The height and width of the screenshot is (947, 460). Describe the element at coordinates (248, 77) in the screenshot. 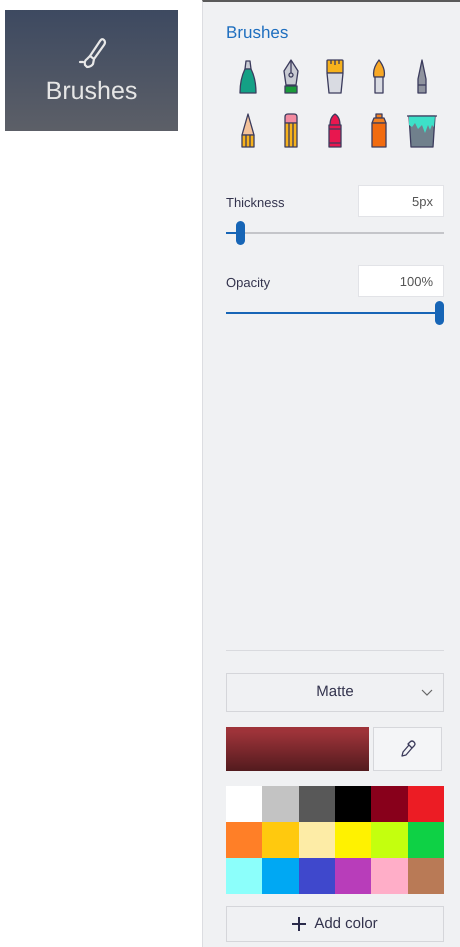

I see `marker-icon` at that location.